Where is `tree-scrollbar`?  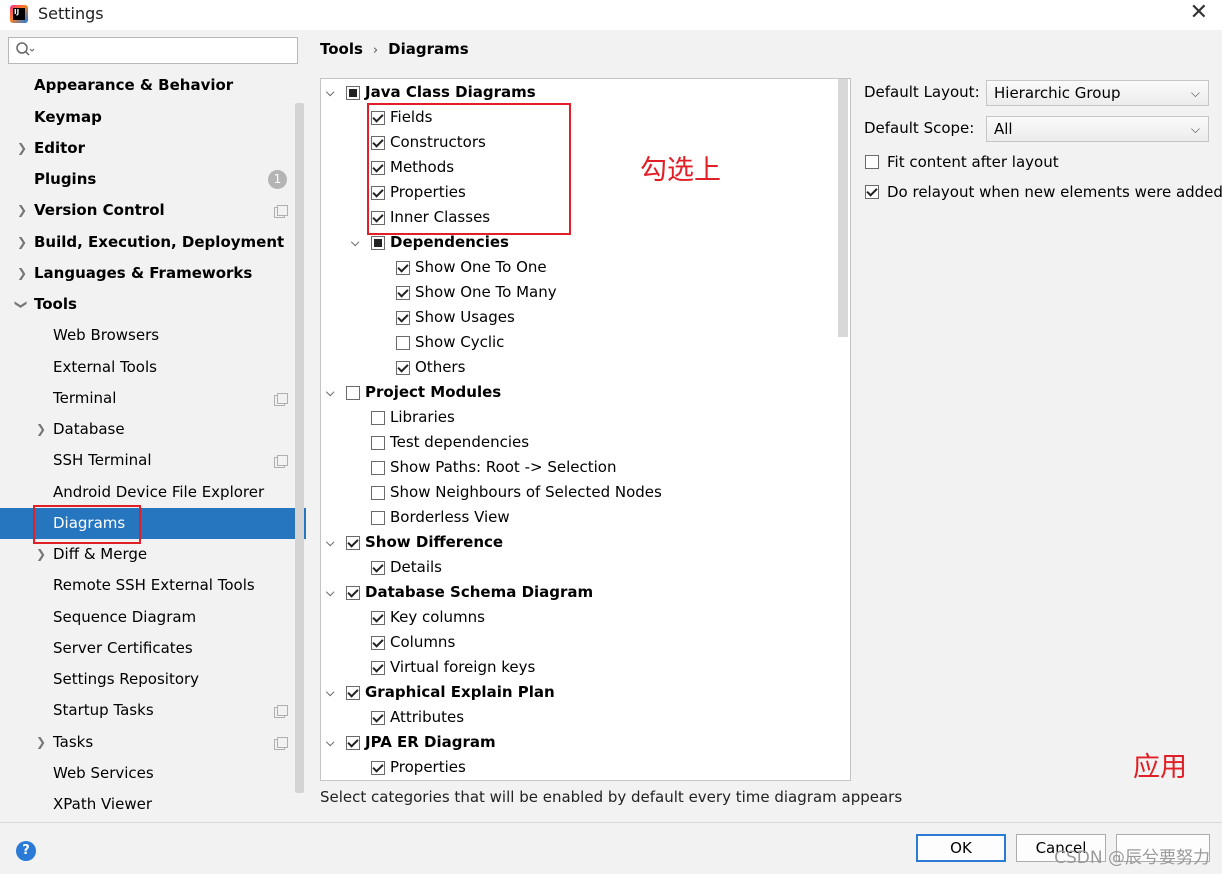
tree-scrollbar is located at coordinates (843, 208).